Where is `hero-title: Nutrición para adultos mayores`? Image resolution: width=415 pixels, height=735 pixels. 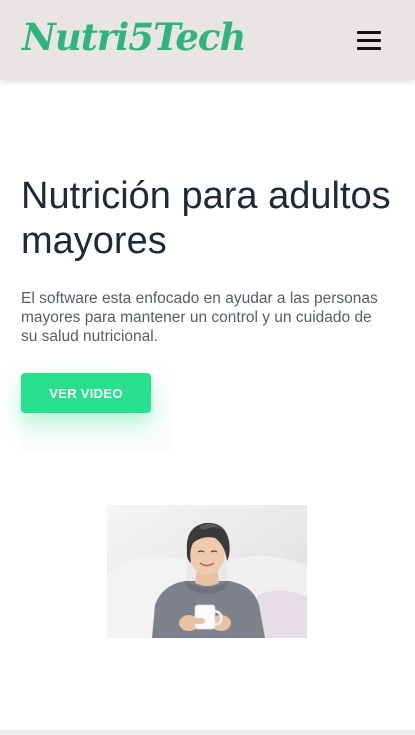
hero-title: Nutrición para adultos mayores is located at coordinates (206, 218).